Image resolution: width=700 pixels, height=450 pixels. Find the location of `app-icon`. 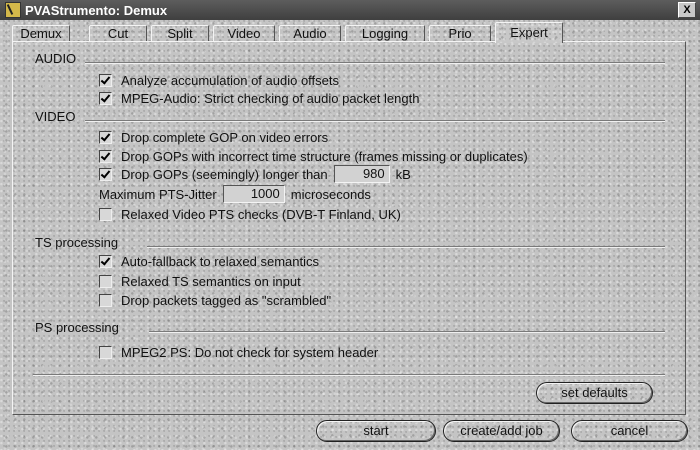

app-icon is located at coordinates (13, 10).